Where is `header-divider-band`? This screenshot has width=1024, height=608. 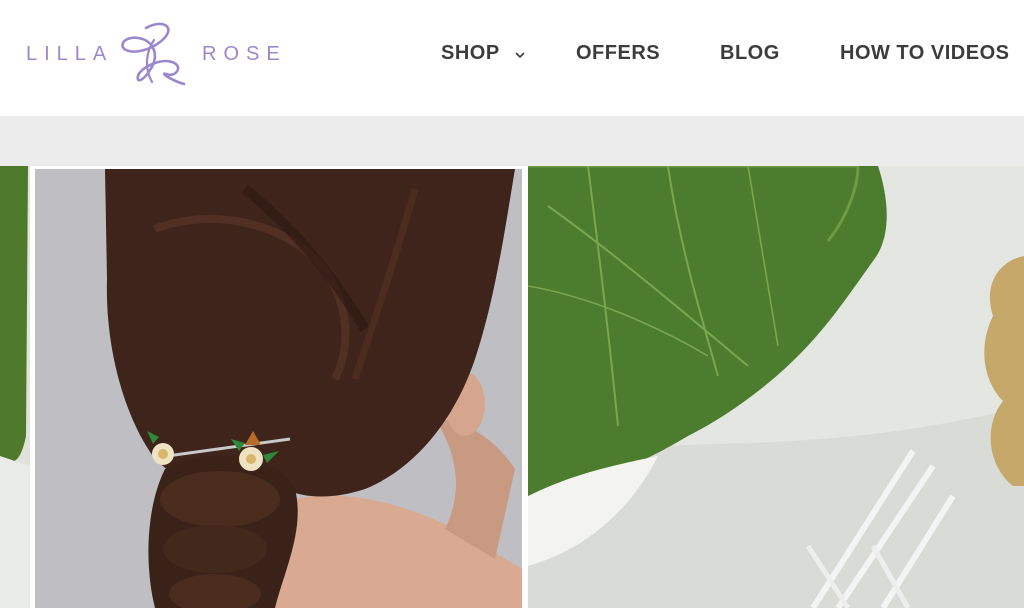 header-divider-band is located at coordinates (512, 141).